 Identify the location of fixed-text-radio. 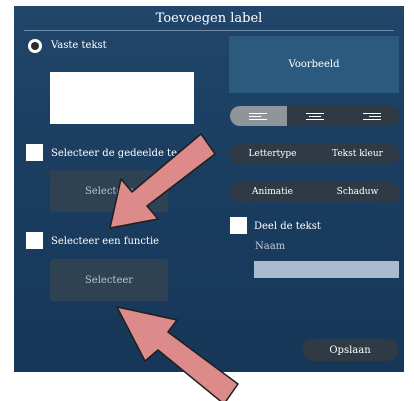
(35, 46).